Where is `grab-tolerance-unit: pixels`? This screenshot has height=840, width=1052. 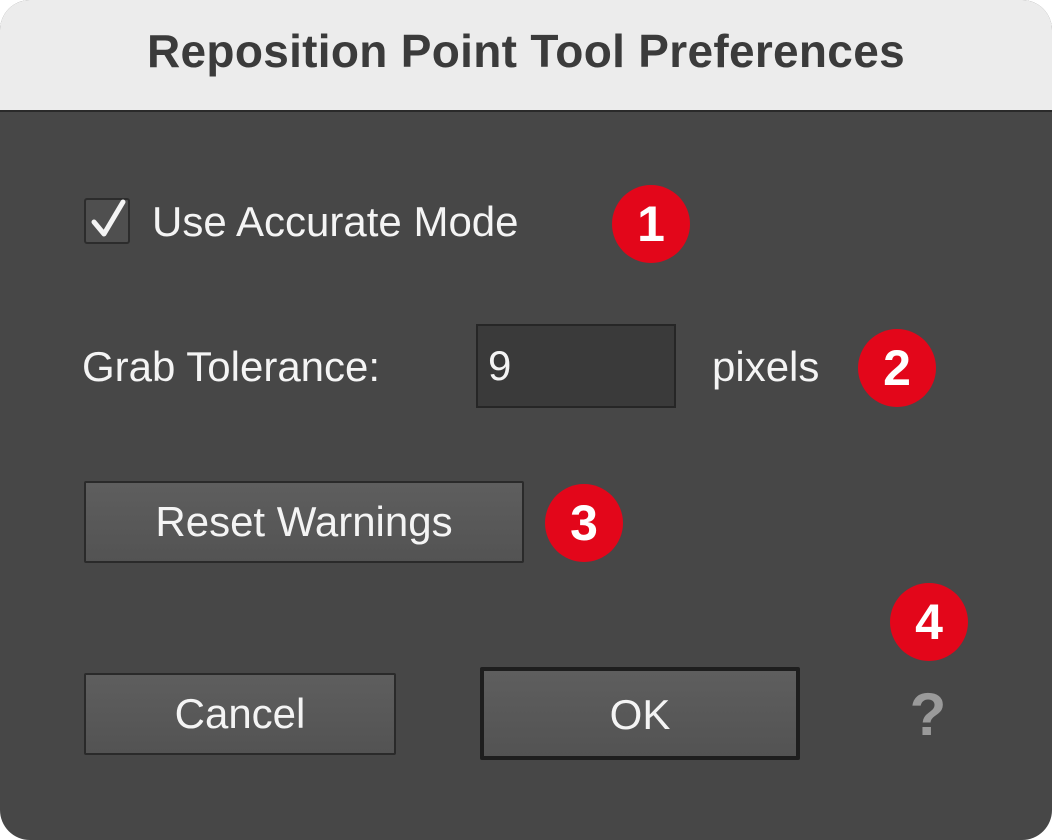 grab-tolerance-unit: pixels is located at coordinates (766, 366).